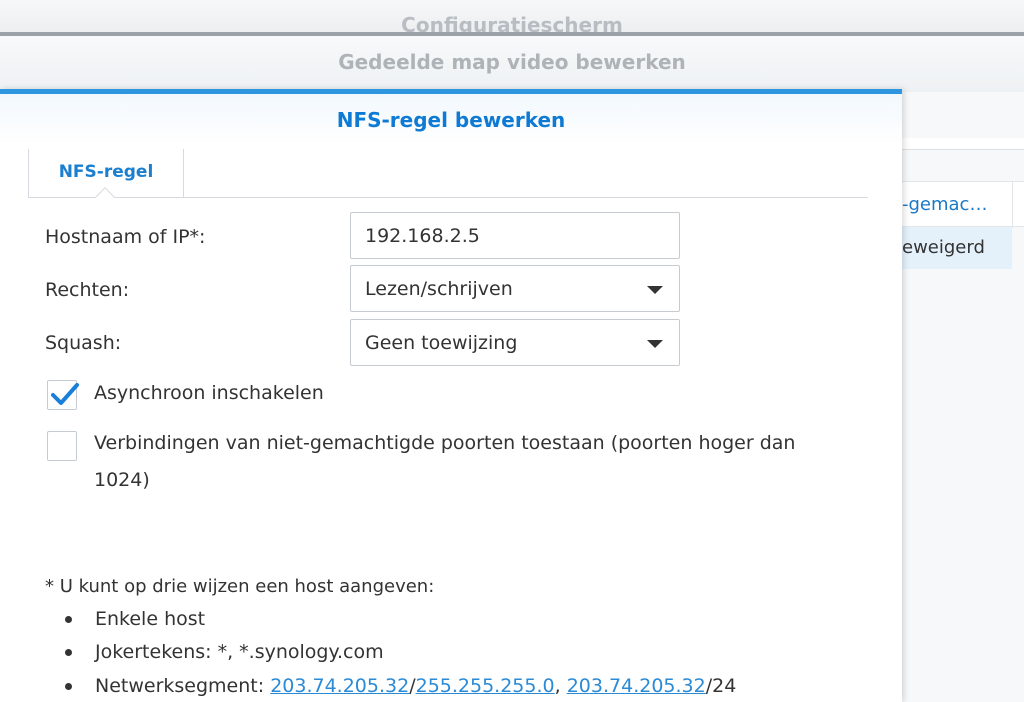  Describe the element at coordinates (106, 172) in the screenshot. I see `tab-label: NFS-regel` at that location.